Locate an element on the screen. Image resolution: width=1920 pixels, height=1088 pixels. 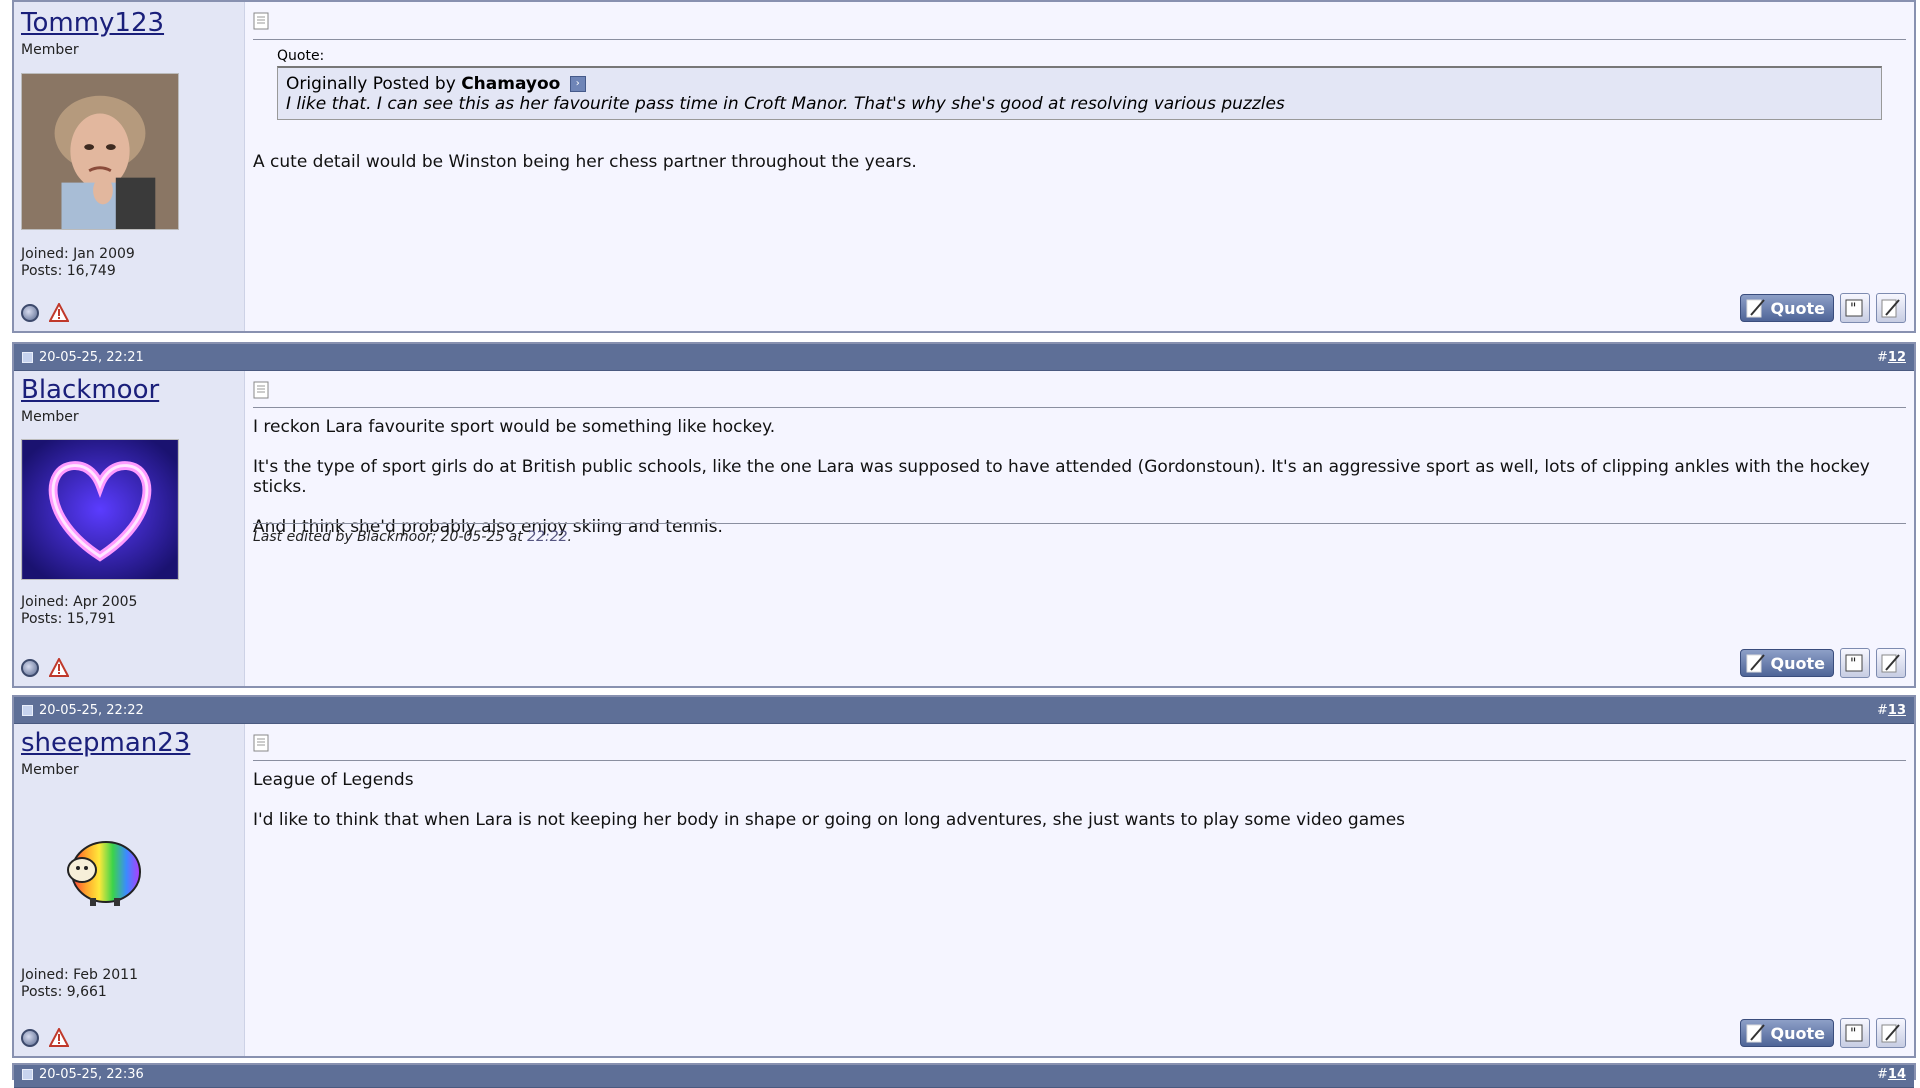
edited-prefix: Last edited by Blackmoor; 20-05-25 at is located at coordinates (388, 537).